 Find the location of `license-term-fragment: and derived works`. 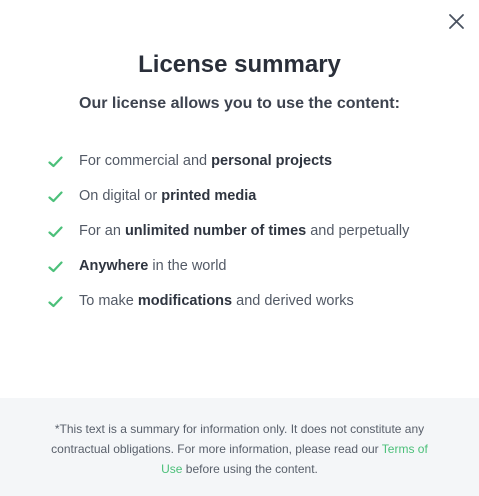

license-term-fragment: and derived works is located at coordinates (293, 301).